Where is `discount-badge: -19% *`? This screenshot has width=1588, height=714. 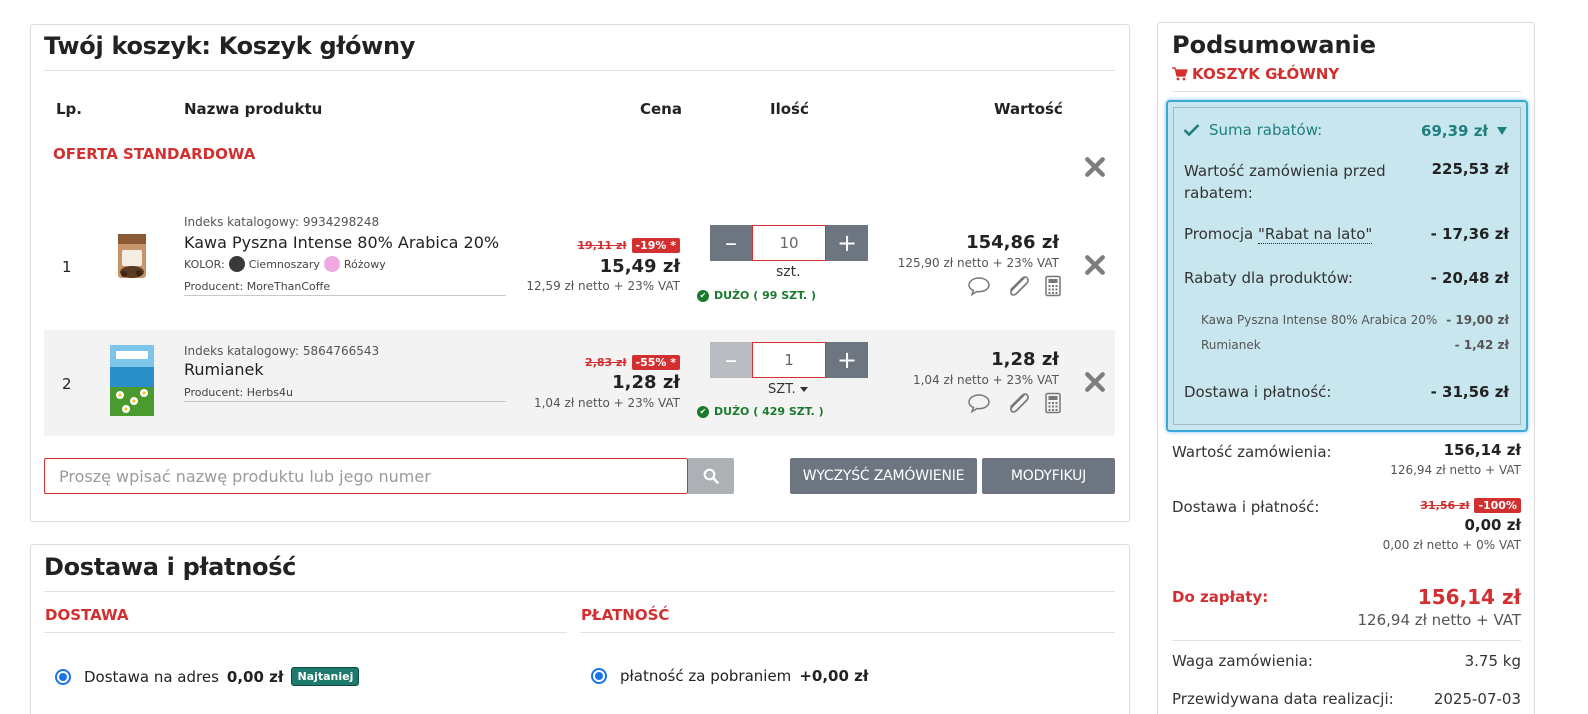 discount-badge: -19% * is located at coordinates (655, 245).